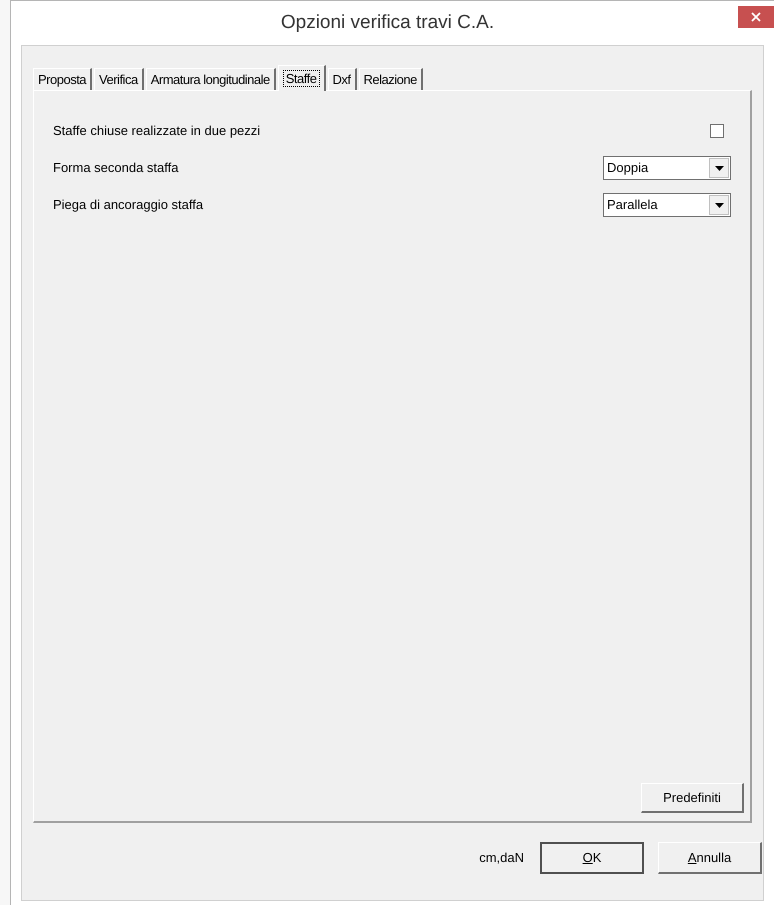  Describe the element at coordinates (667, 205) in the screenshot. I see `dropdown: Parallela` at that location.